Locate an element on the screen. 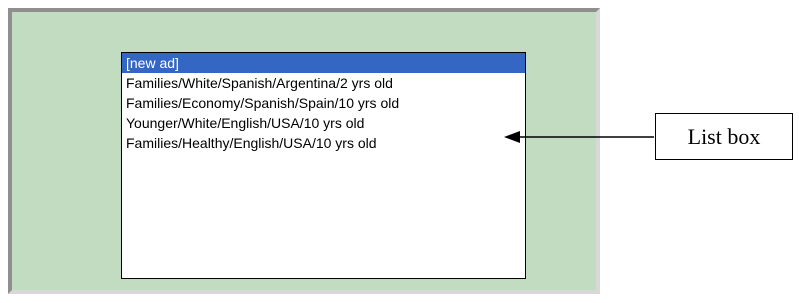 The width and height of the screenshot is (799, 303). callout-label: List box is located at coordinates (724, 136).